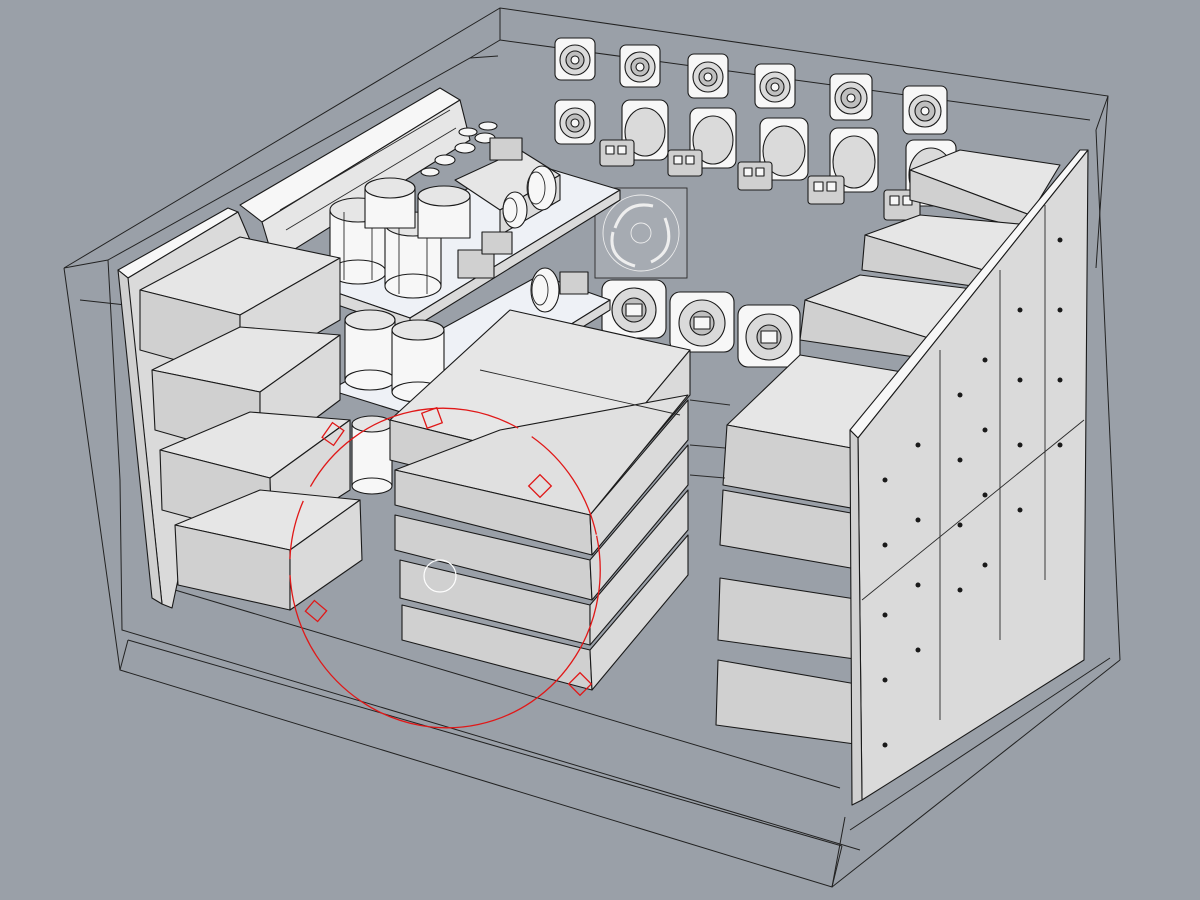 The height and width of the screenshot is (900, 1200). Describe the element at coordinates (316, 611) in the screenshot. I see `gizmo-handle` at that location.